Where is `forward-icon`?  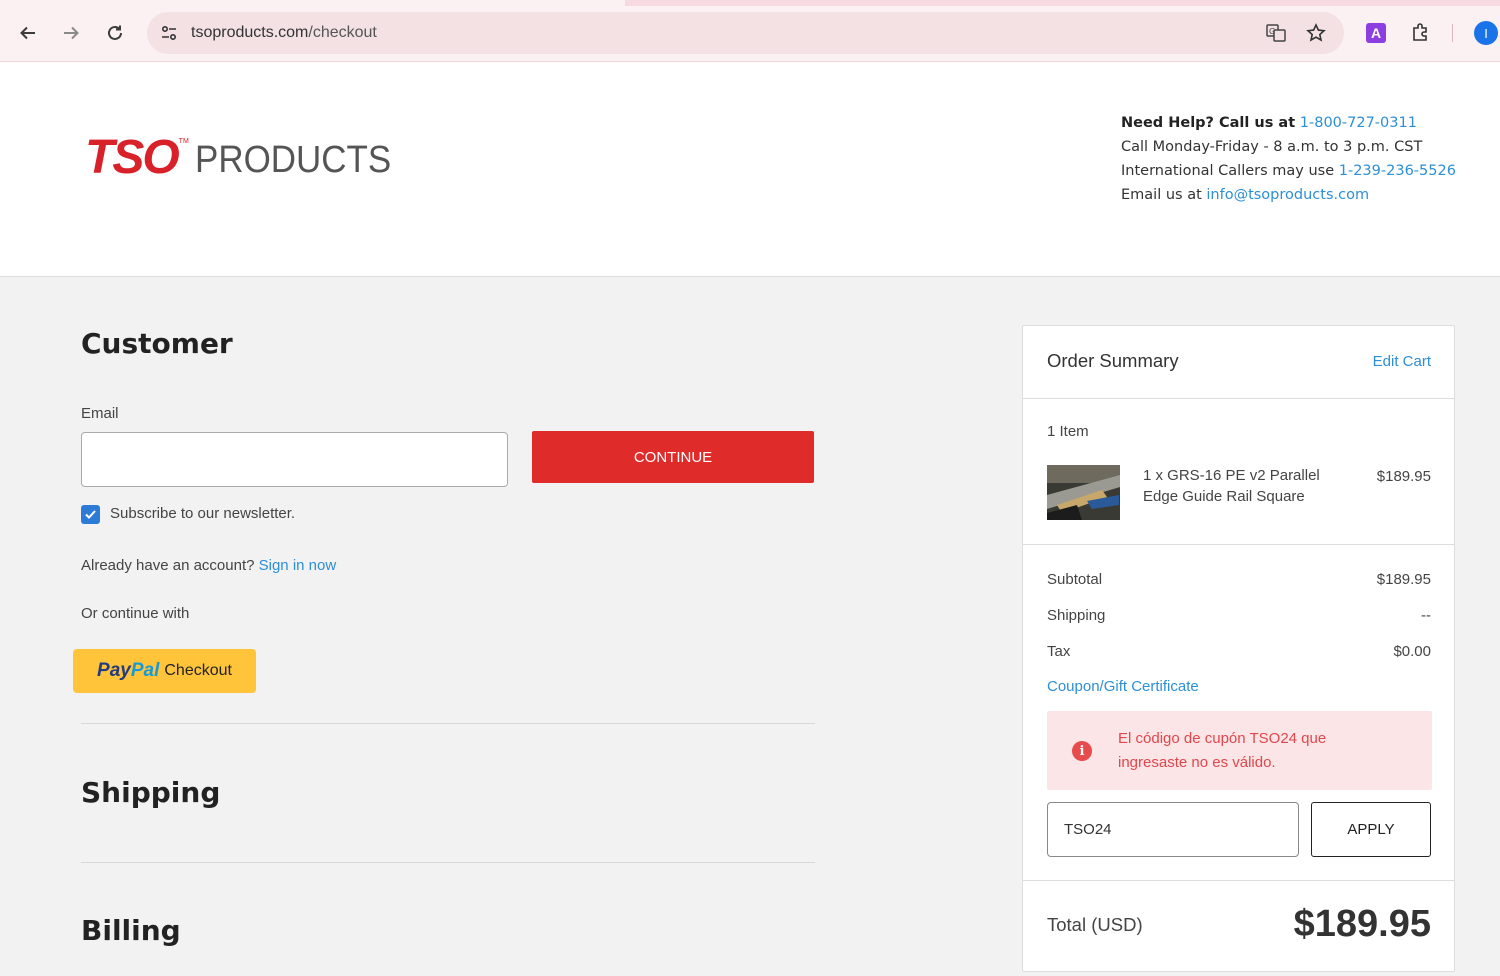 forward-icon is located at coordinates (71, 33).